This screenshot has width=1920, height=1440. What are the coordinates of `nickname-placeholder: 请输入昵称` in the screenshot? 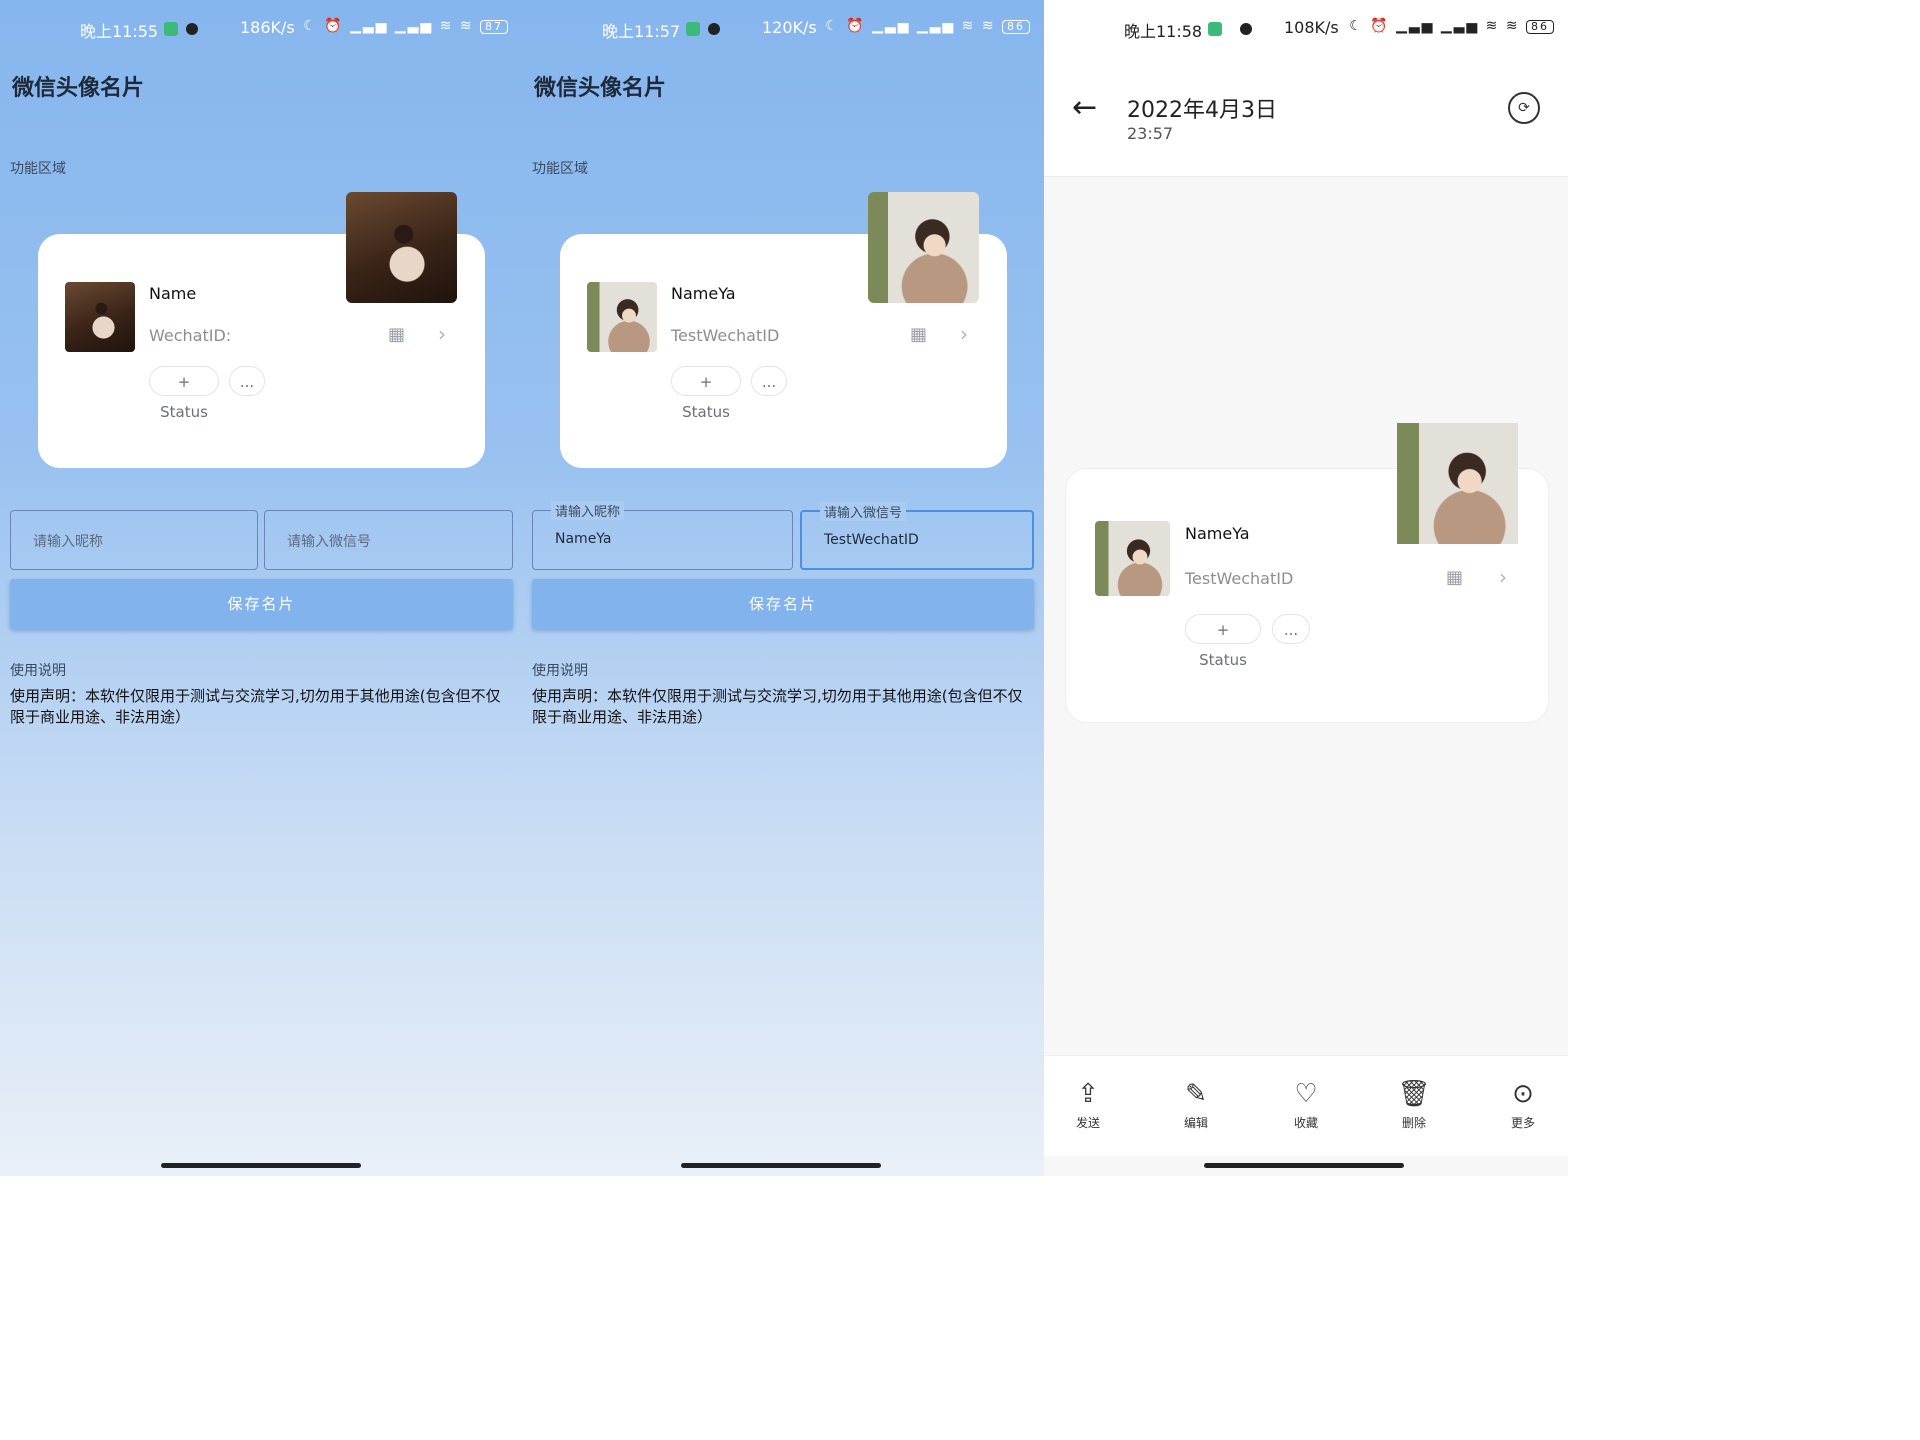 It's located at (68, 542).